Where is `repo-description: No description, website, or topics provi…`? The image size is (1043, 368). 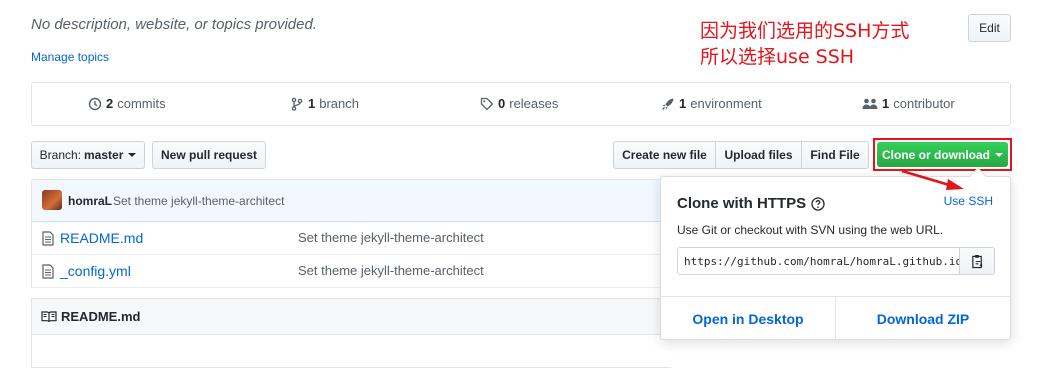
repo-description: No description, website, or topics provi… is located at coordinates (174, 24).